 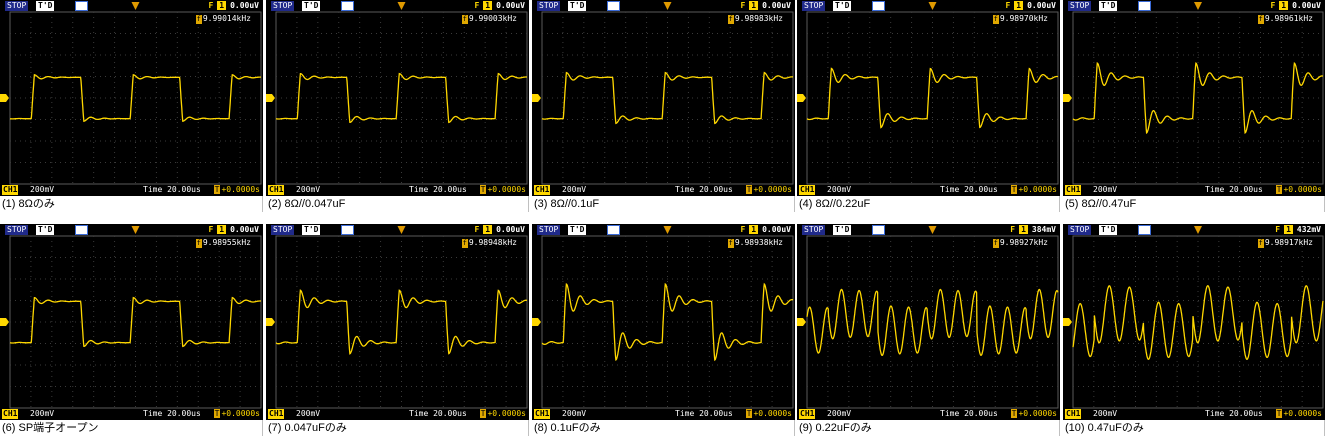 I want to click on frequency-value: 9.98983kHz, so click(x=758, y=18).